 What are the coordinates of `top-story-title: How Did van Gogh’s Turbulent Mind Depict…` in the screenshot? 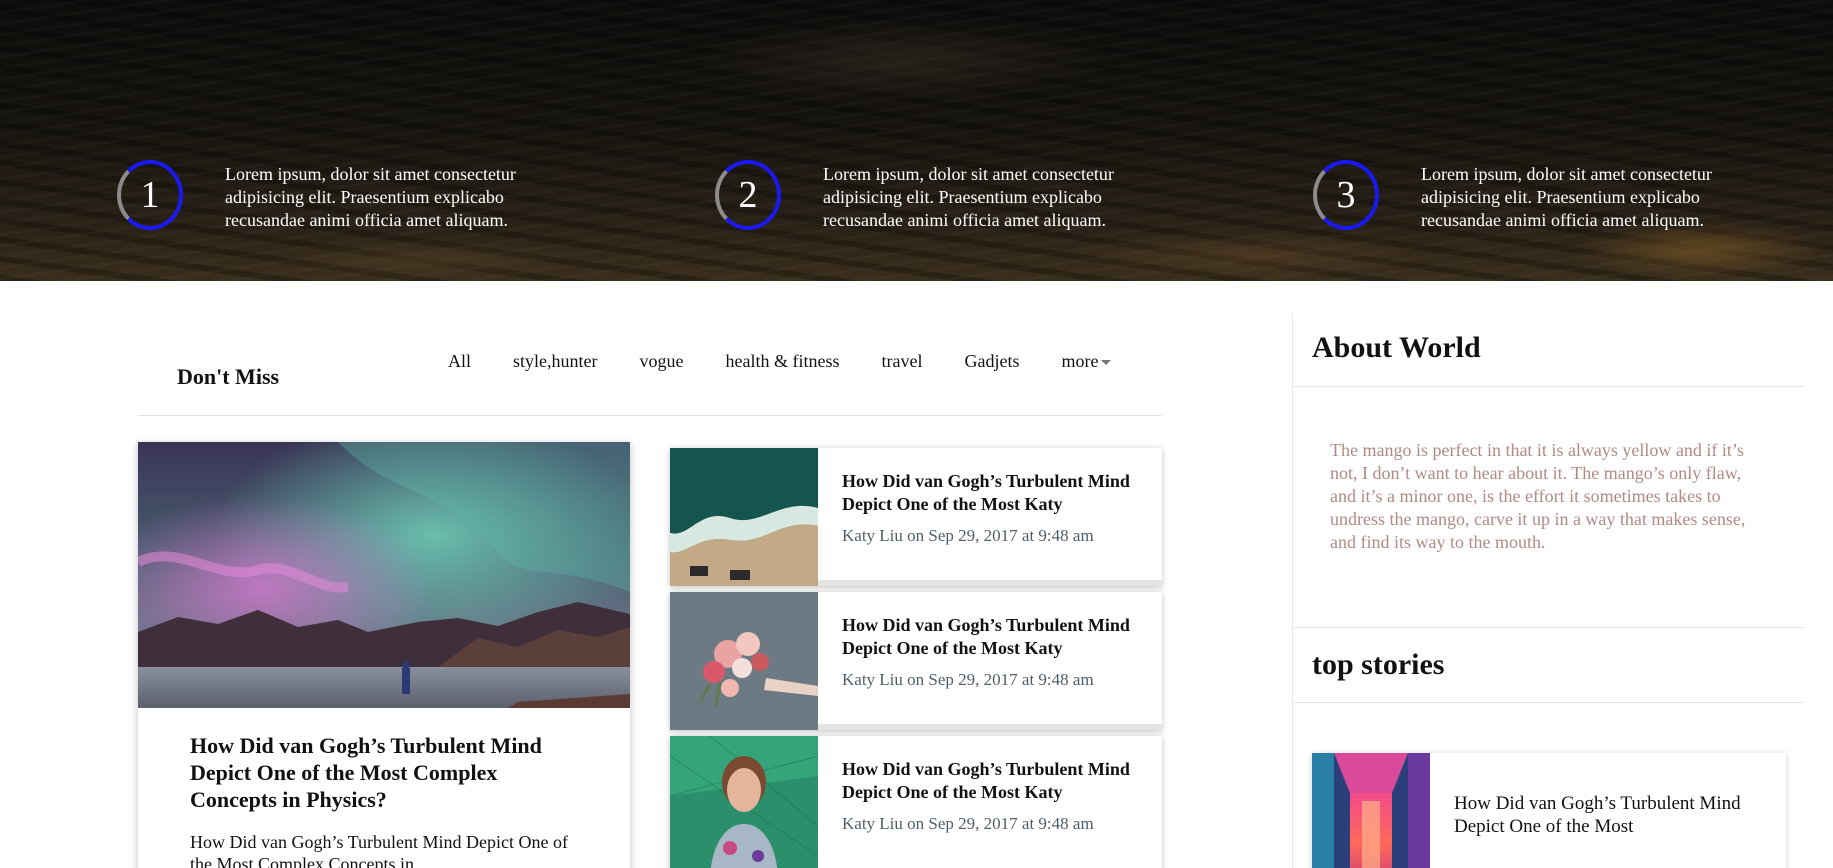 It's located at (1614, 815).